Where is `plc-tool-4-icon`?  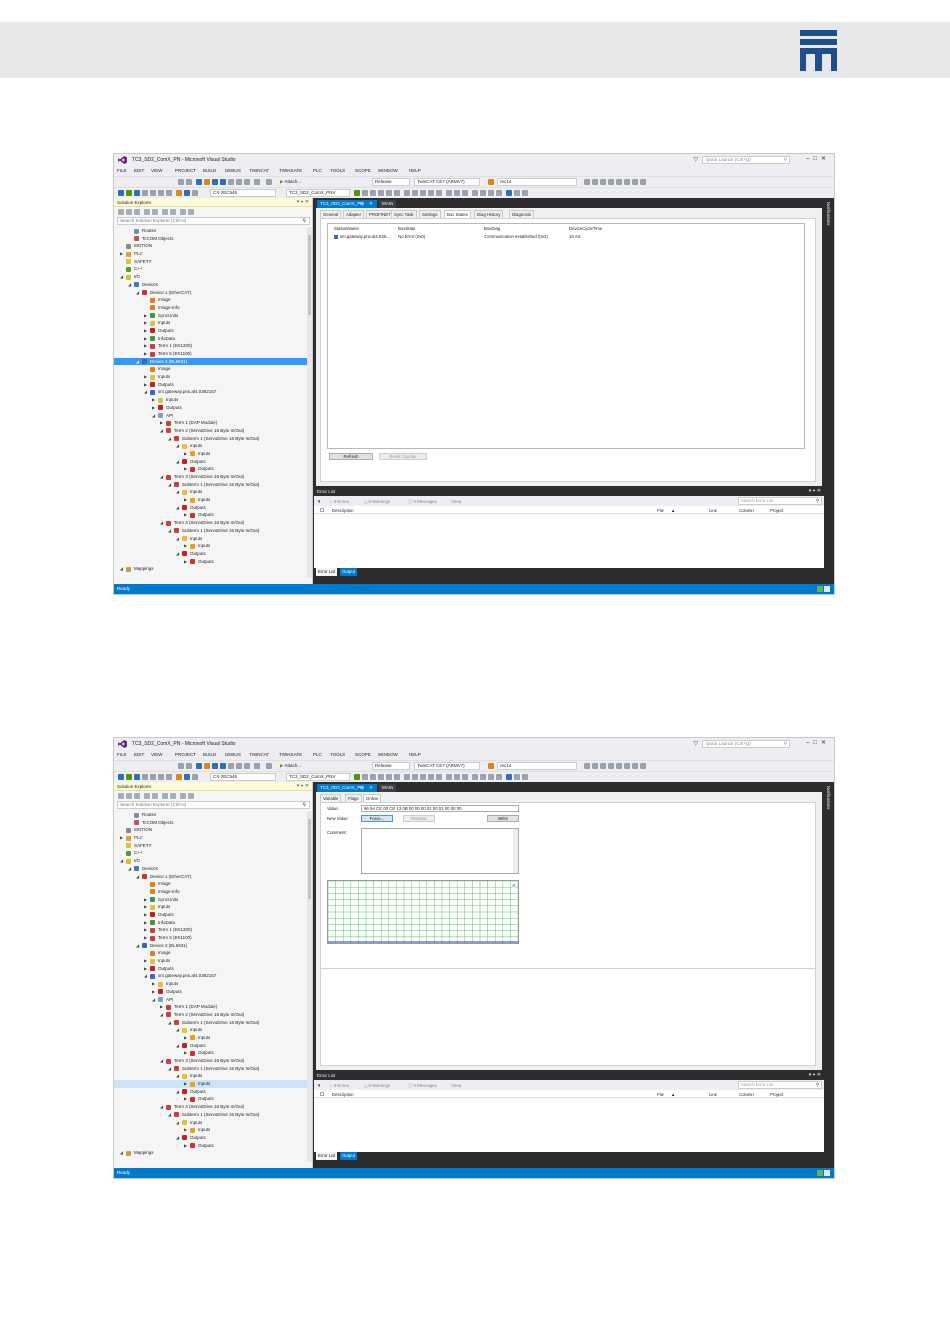 plc-tool-4-icon is located at coordinates (381, 777).